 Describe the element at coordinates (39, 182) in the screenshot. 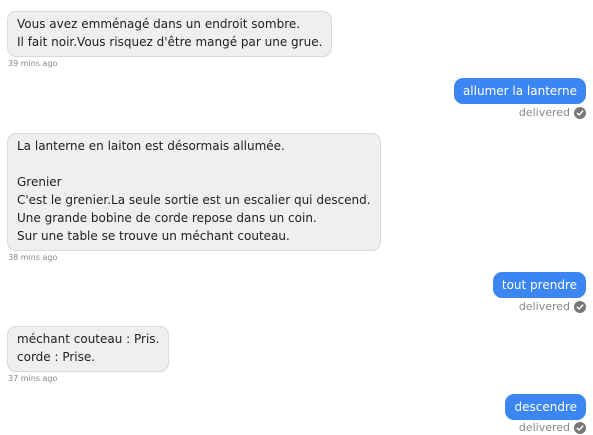

I see `message-line: Grenier` at that location.